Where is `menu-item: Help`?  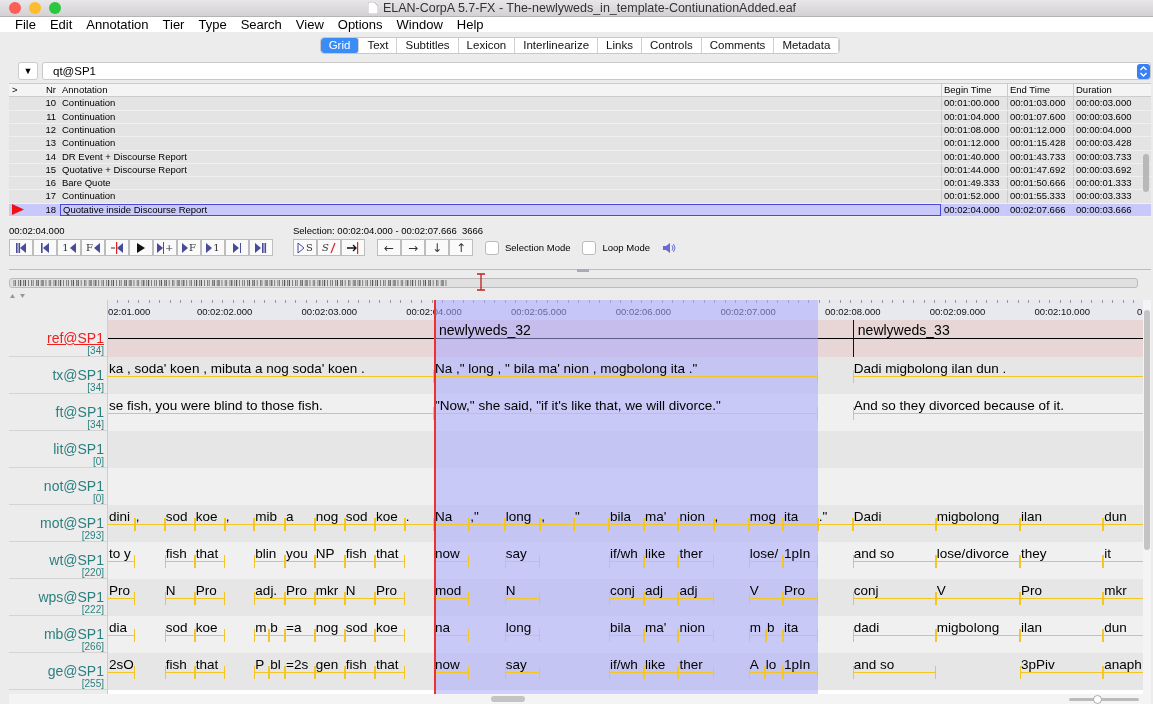
menu-item: Help is located at coordinates (470, 25).